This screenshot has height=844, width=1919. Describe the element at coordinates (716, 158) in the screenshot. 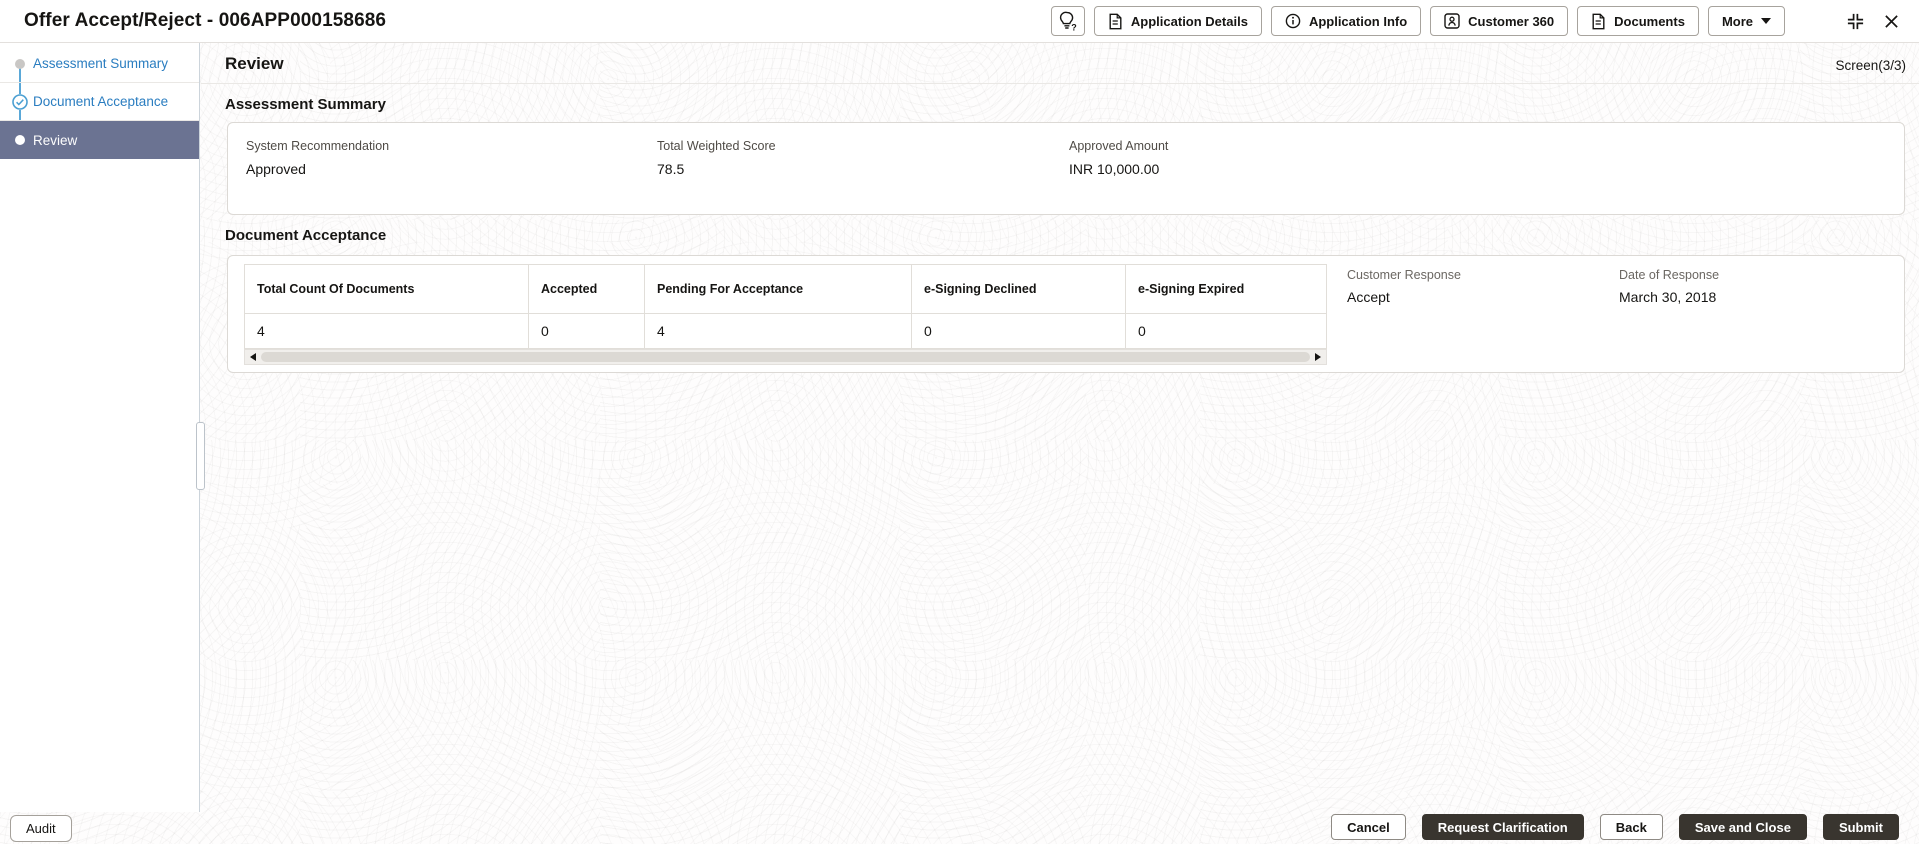

I see `field-total-weighted-score: Total Weighted Score 78.5` at that location.